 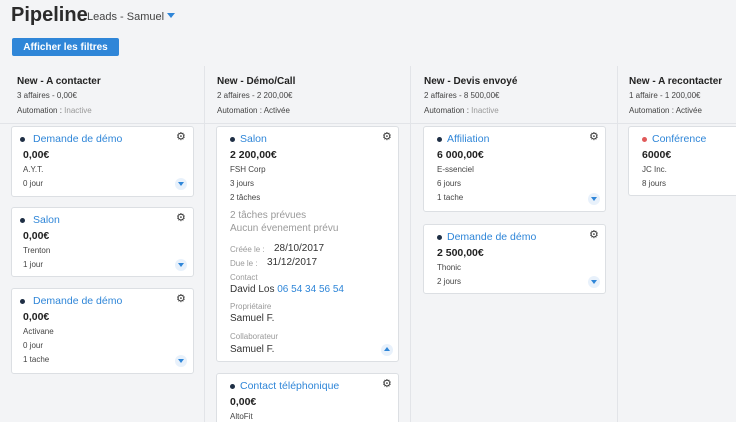 What do you see at coordinates (292, 262) in the screenshot?
I see `due-date: 31/12/2017` at bounding box center [292, 262].